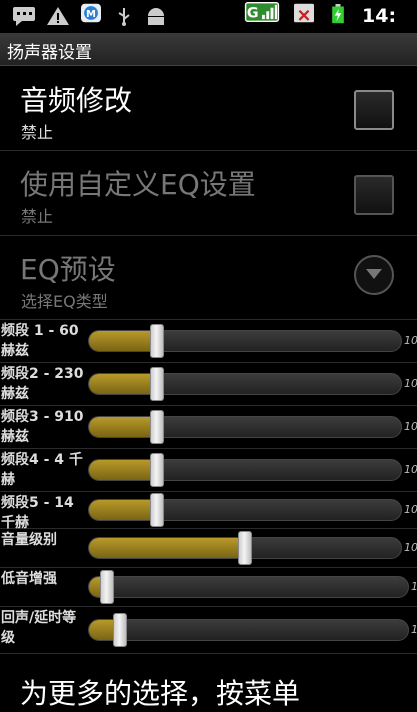  What do you see at coordinates (29, 540) in the screenshot?
I see `slider-label: 音量级别` at bounding box center [29, 540].